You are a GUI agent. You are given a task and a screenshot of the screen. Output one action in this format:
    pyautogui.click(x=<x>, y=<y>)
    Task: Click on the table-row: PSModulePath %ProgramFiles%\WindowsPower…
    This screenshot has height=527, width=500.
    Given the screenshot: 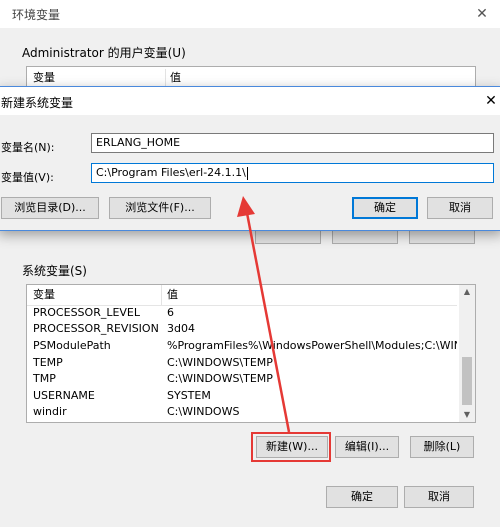 What is the action you would take?
    pyautogui.click(x=242, y=346)
    